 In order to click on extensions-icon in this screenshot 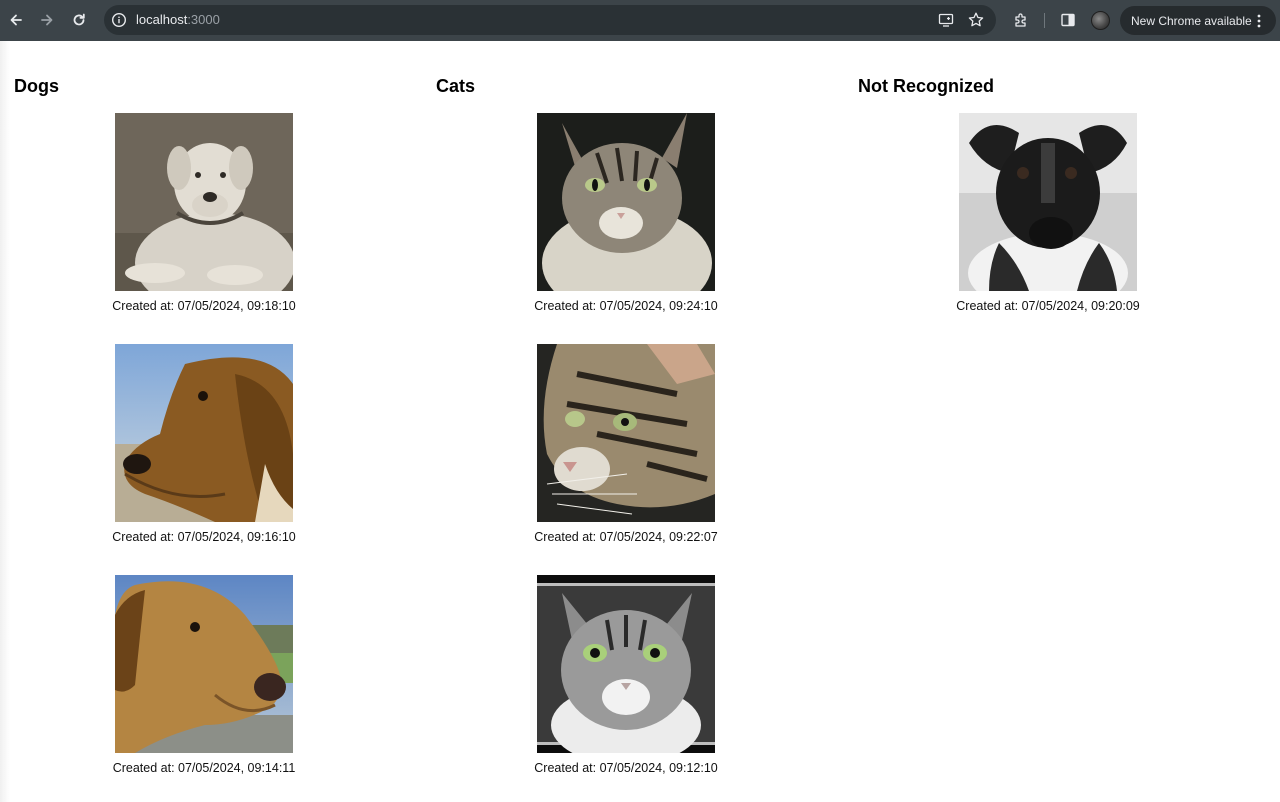, I will do `click(1021, 20)`.